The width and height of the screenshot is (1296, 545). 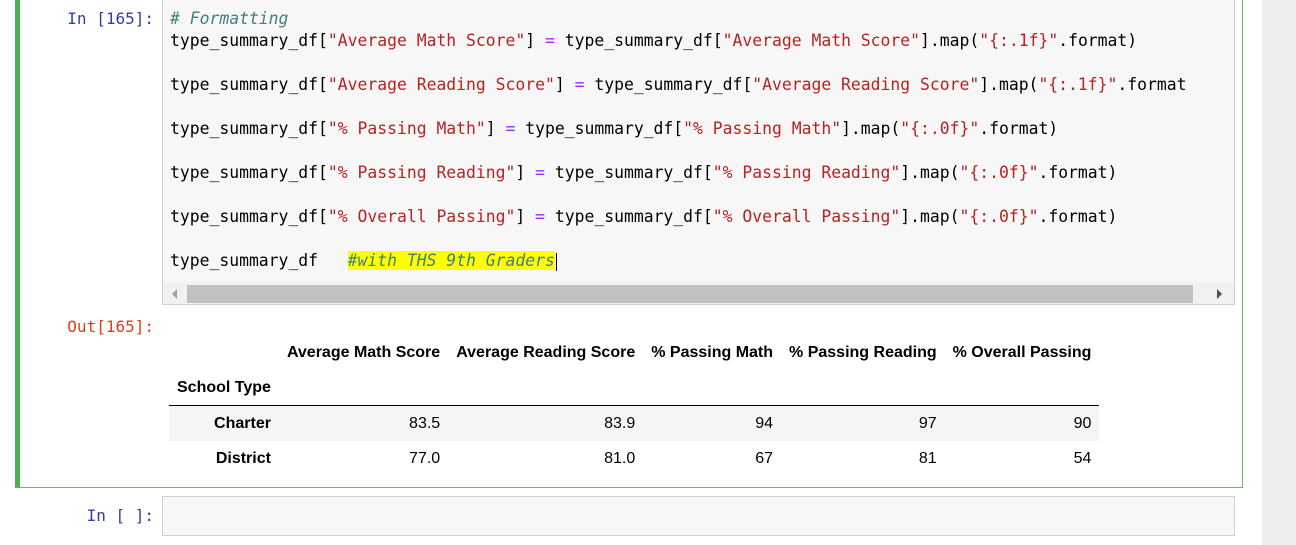 I want to click on column-header: Average Math Score, so click(x=363, y=352).